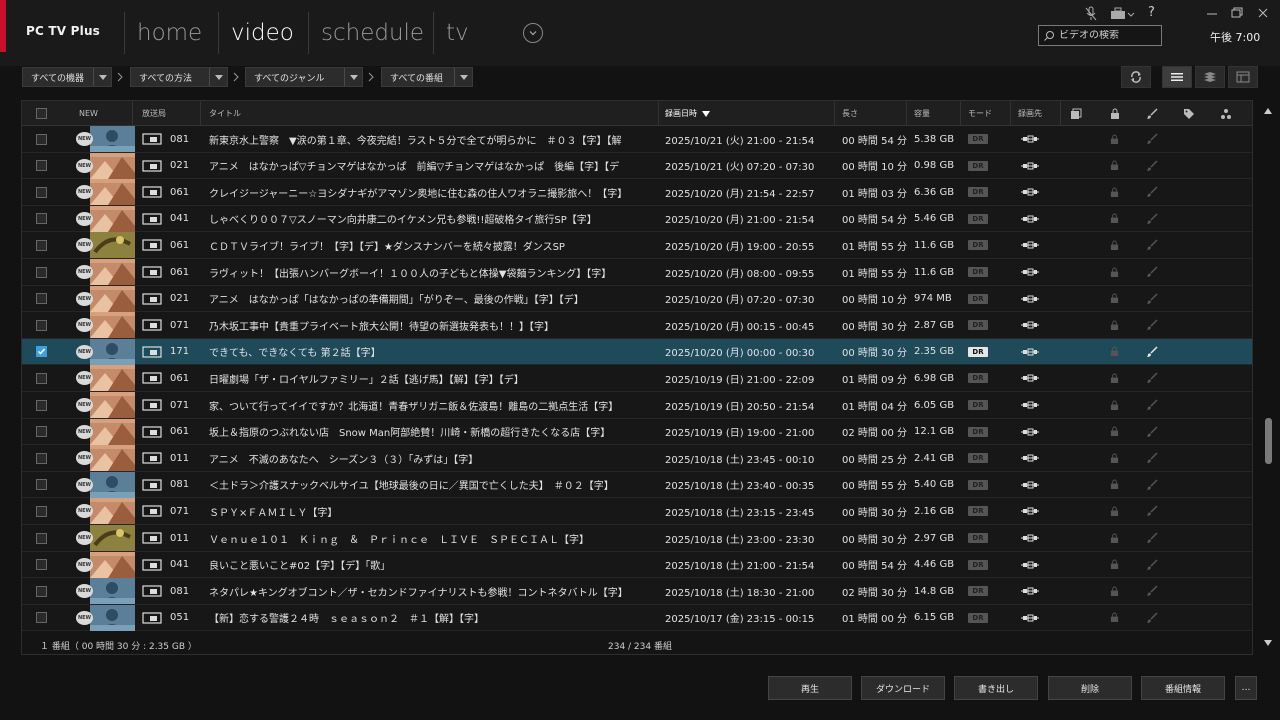  What do you see at coordinates (427, 77) in the screenshot?
I see `filter-program: すべての番組` at bounding box center [427, 77].